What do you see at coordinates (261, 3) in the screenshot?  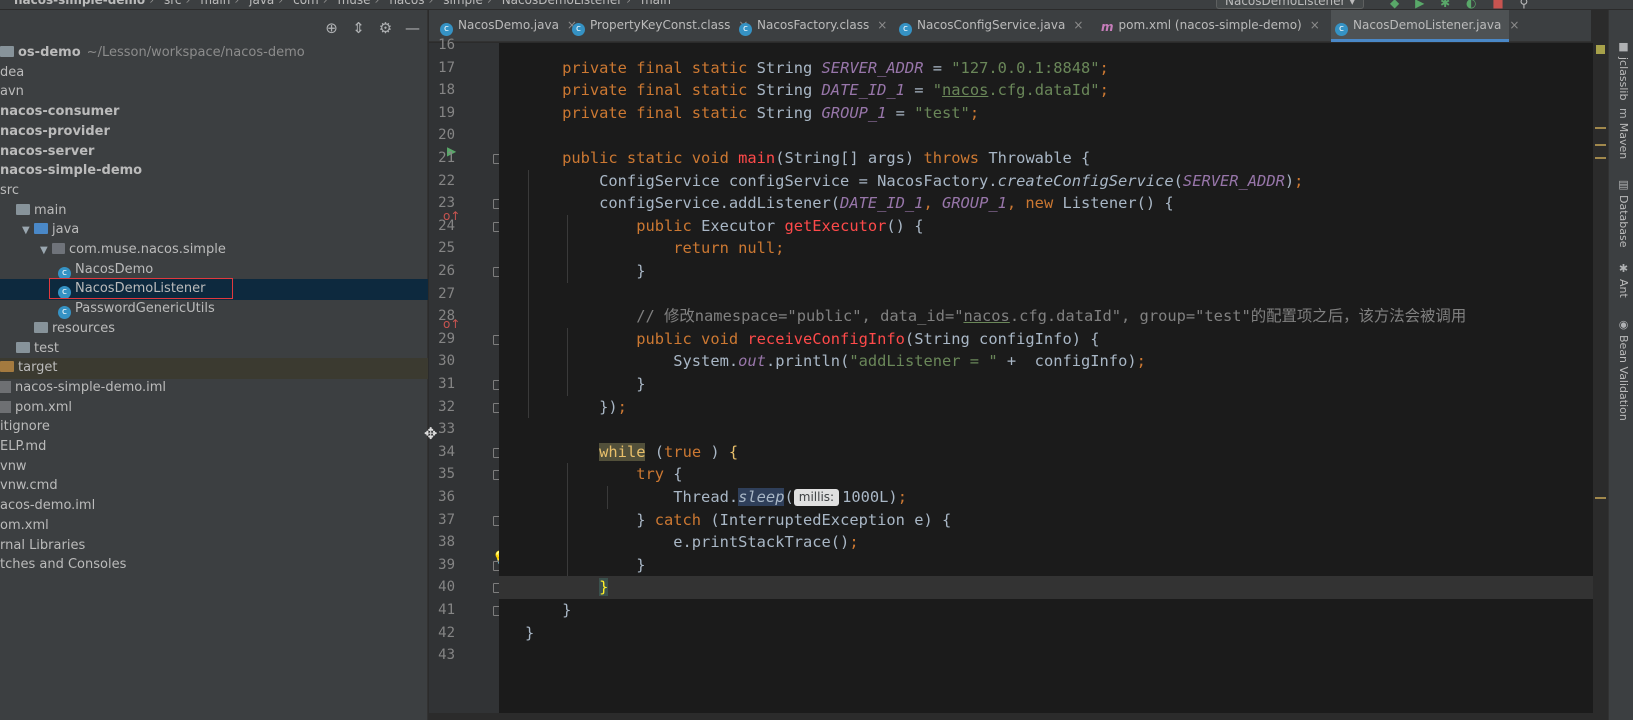 I see `breadcrumb-item: java` at bounding box center [261, 3].